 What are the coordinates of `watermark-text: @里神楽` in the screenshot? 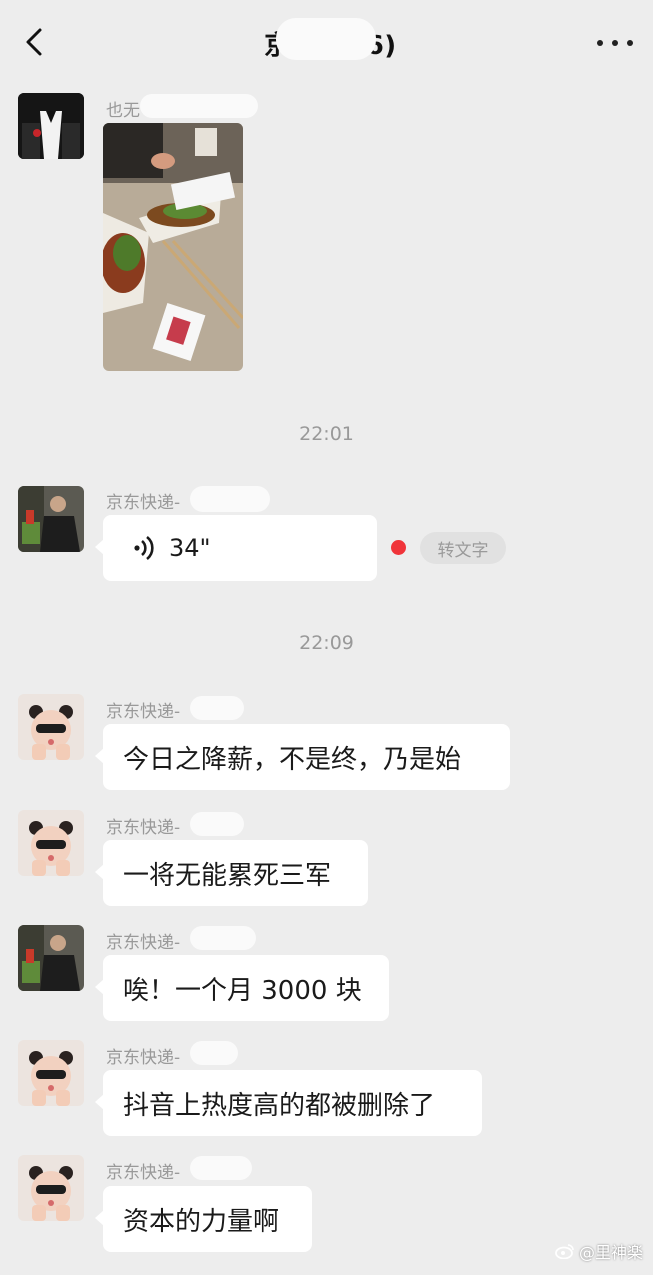 It's located at (610, 1252).